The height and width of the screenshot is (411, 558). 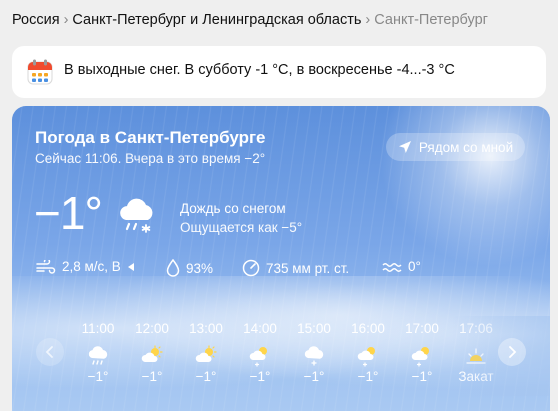 I want to click on hour-item: 15:00 −1°, so click(x=314, y=352).